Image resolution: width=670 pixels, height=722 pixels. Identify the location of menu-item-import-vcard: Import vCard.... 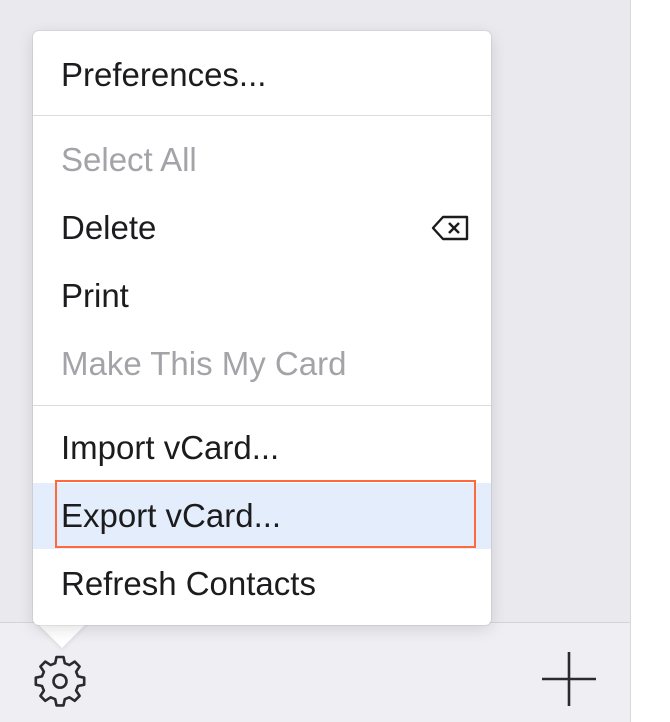
(262, 448).